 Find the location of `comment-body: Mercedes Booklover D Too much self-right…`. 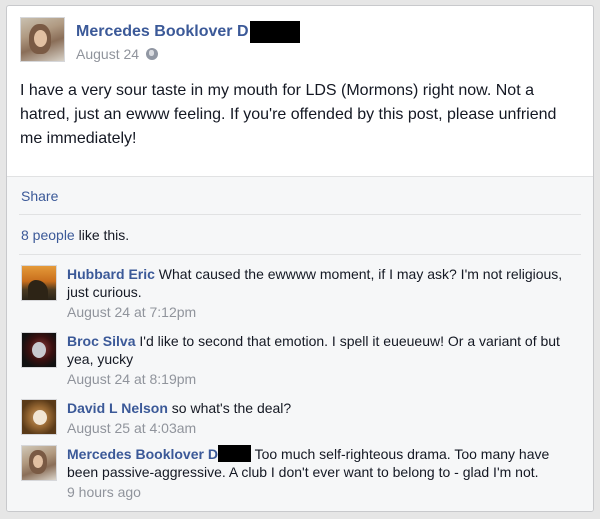

comment-body: Mercedes Booklover D Too much self-right… is located at coordinates (319, 473).